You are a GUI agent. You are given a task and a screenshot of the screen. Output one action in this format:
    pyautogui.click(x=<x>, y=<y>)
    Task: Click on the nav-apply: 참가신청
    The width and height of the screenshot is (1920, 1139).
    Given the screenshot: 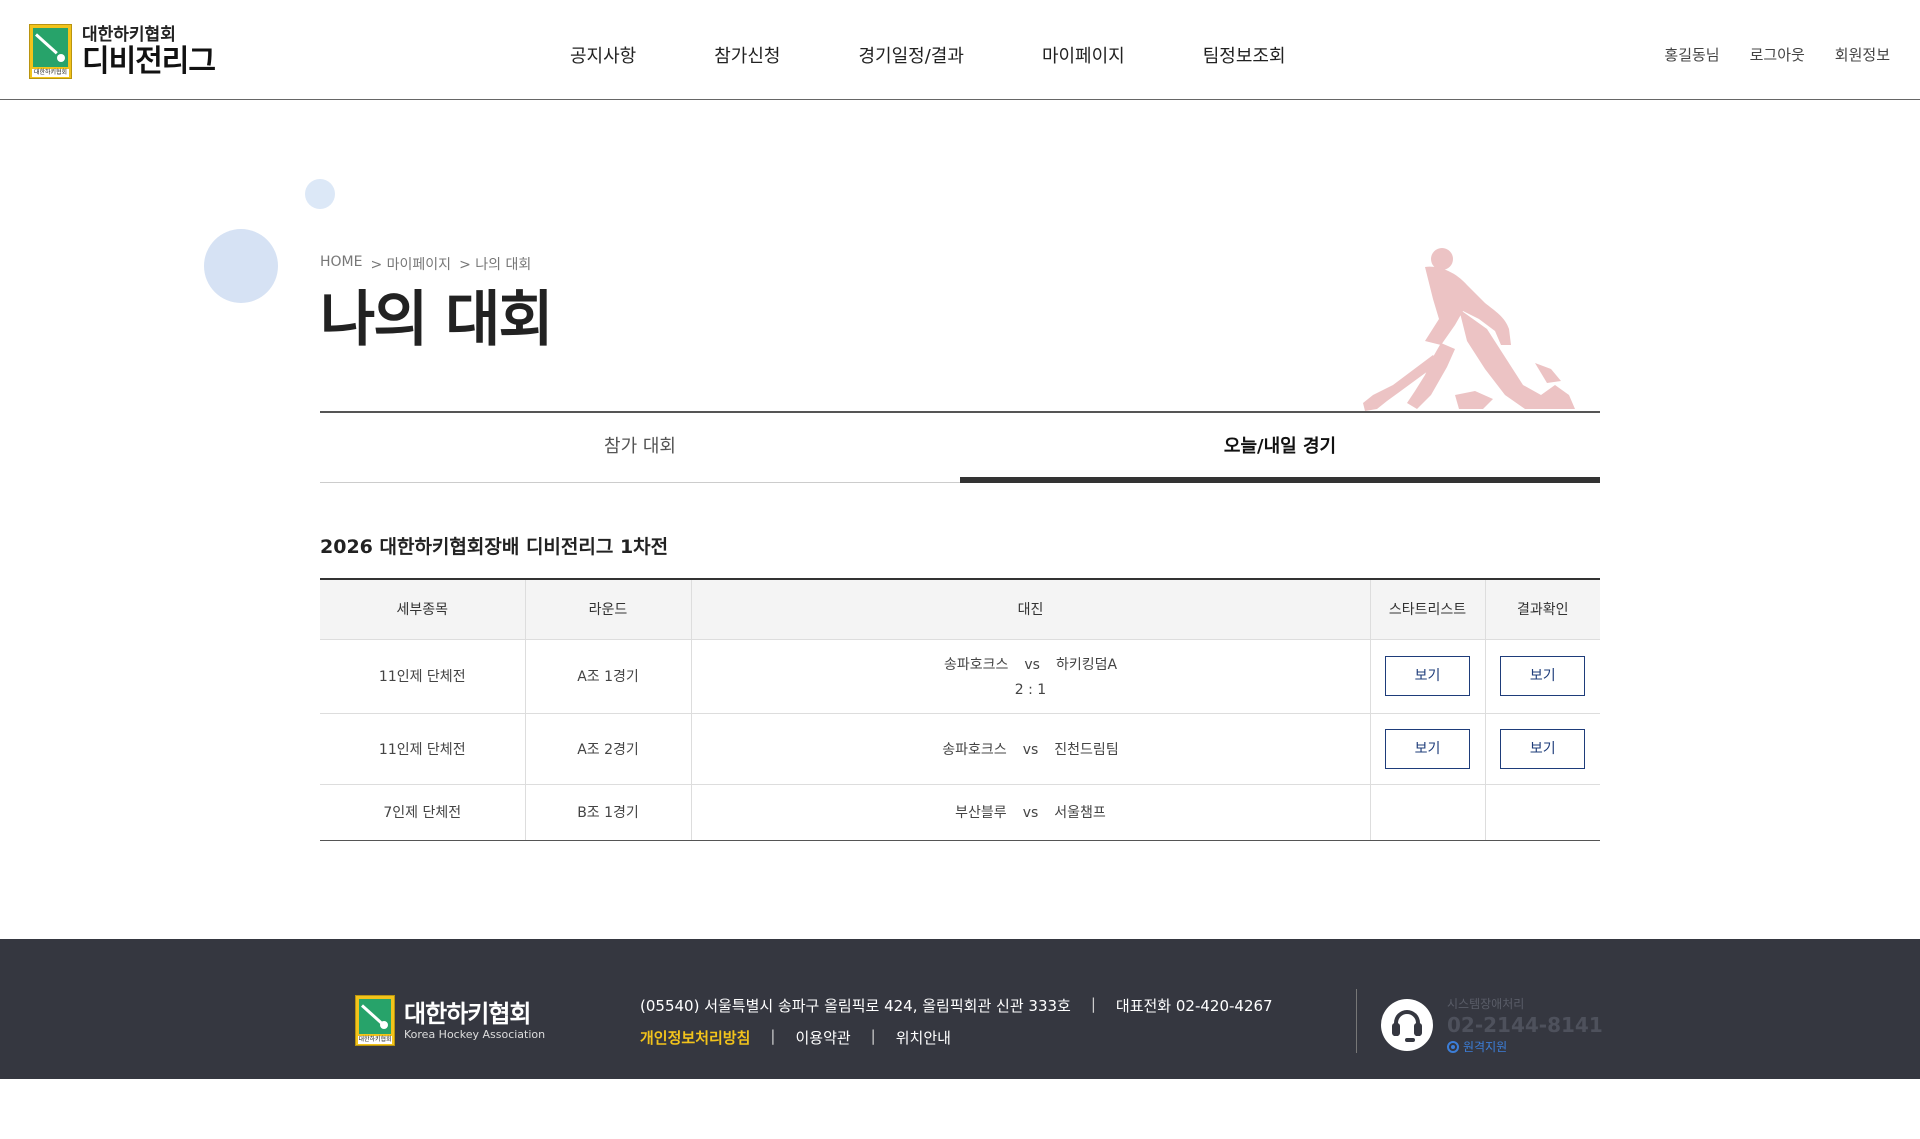 What is the action you would take?
    pyautogui.click(x=747, y=55)
    